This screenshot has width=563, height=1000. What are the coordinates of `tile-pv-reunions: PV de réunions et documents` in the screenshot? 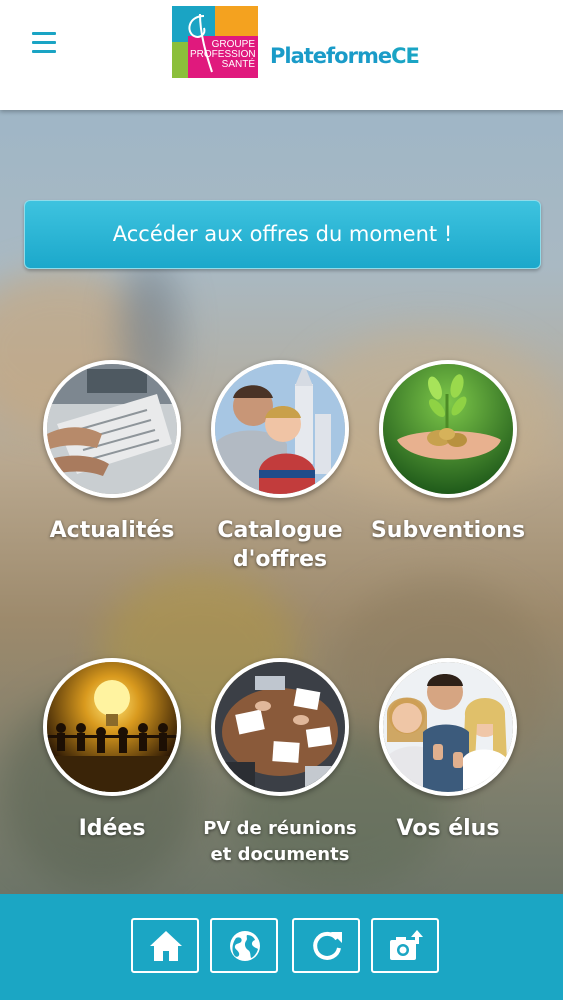 It's located at (280, 763).